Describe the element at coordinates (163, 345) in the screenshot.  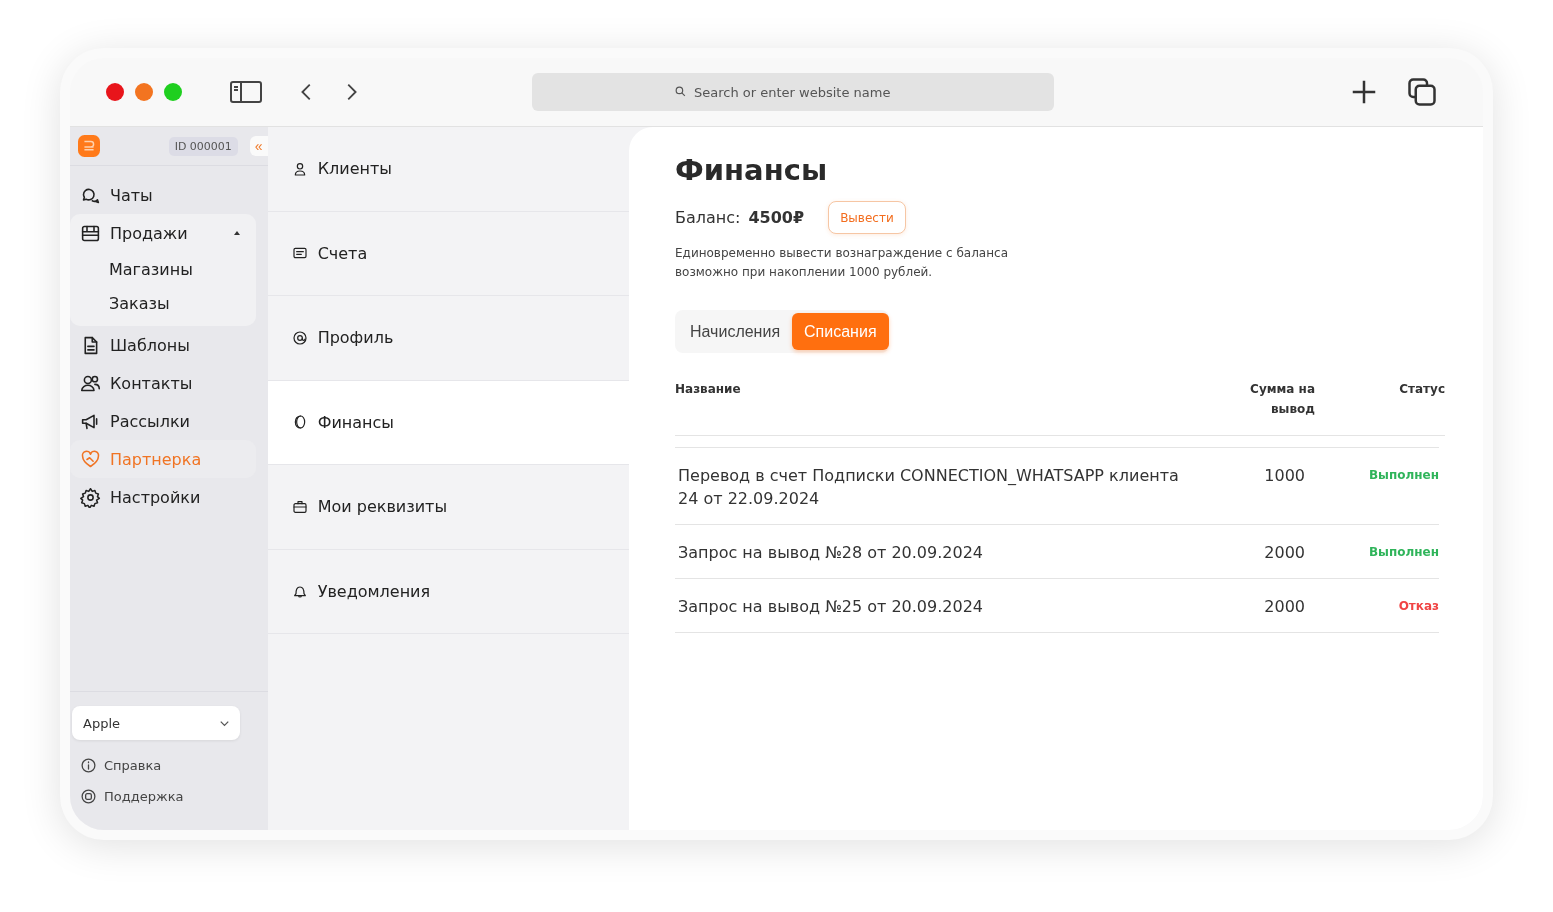
I see `nav-item: Шаблоны` at that location.